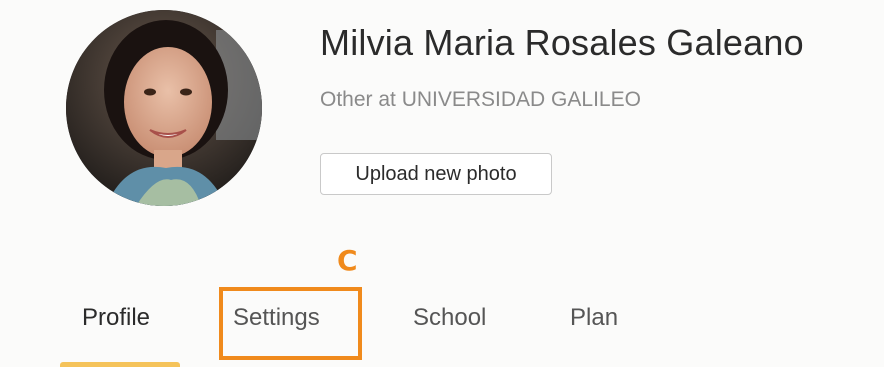 The width and height of the screenshot is (884, 367). What do you see at coordinates (562, 42) in the screenshot?
I see `profile-name: Milvia Maria Rosales Galeano` at bounding box center [562, 42].